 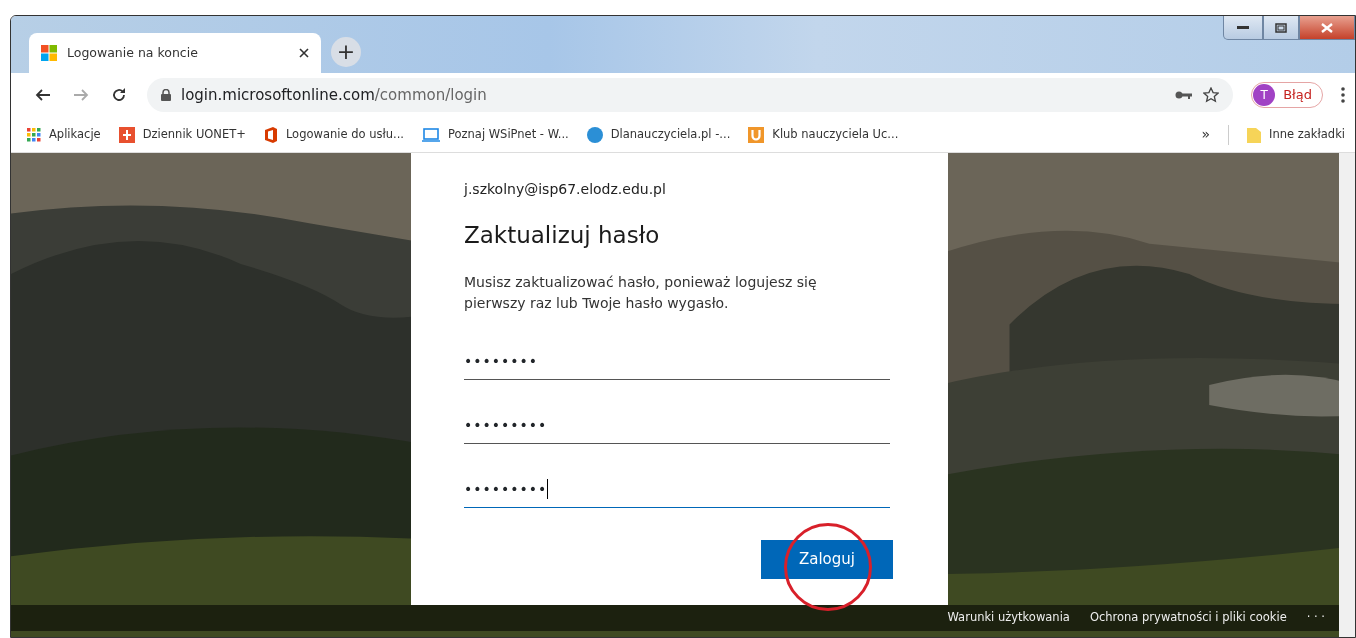 I want to click on letter-u-icon, so click(x=756, y=134).